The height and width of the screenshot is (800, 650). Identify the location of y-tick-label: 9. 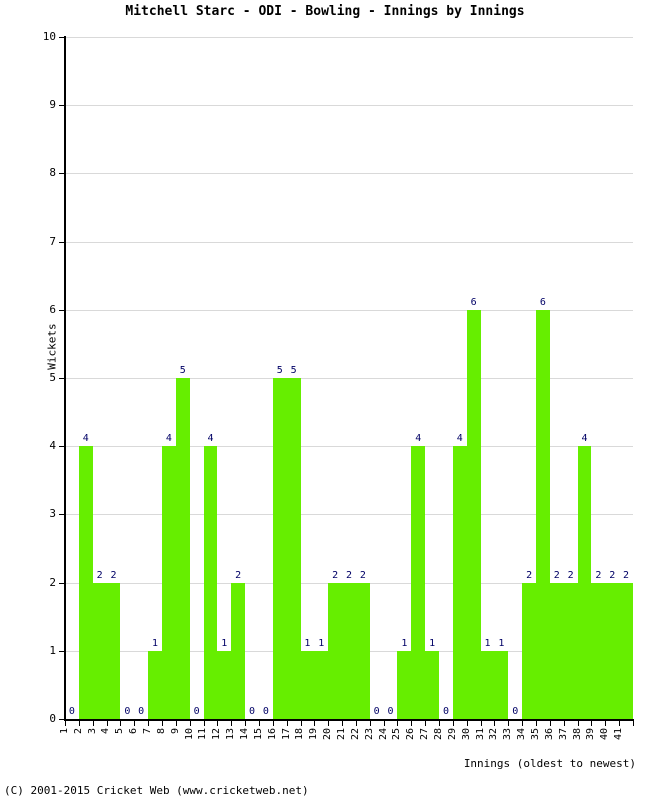
(52, 105).